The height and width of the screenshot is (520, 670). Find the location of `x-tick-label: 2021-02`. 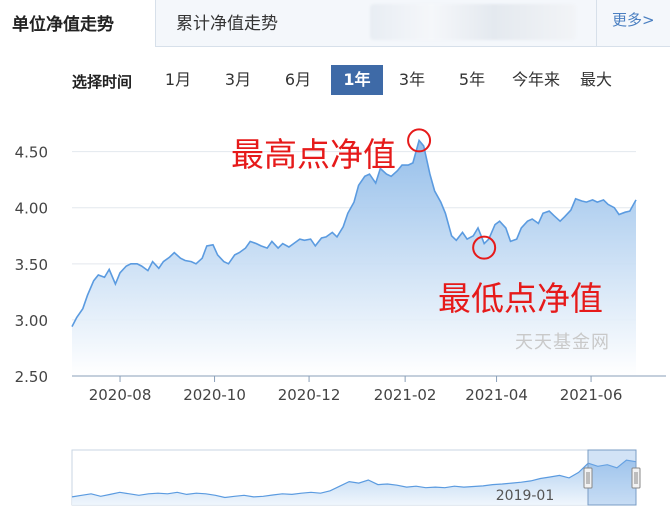

x-tick-label: 2021-02 is located at coordinates (405, 395).